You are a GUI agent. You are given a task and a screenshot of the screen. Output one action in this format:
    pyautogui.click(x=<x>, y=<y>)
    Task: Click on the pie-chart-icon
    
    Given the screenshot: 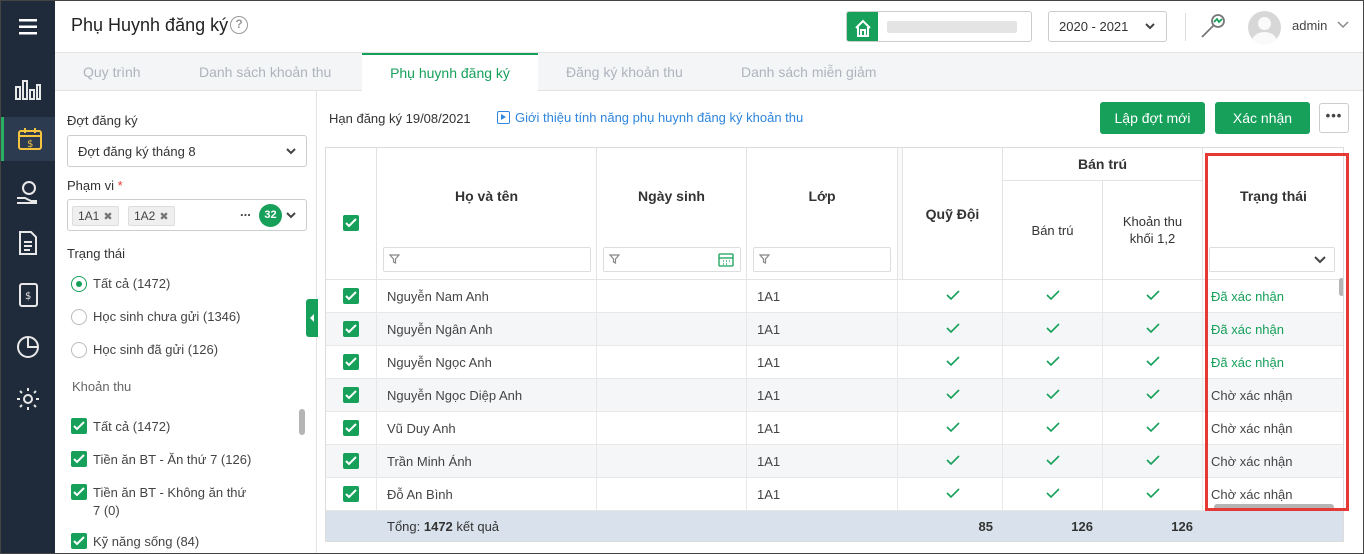 What is the action you would take?
    pyautogui.click(x=28, y=347)
    